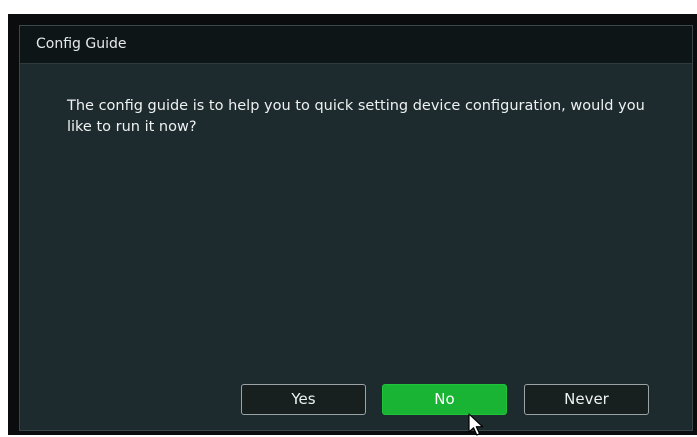  I want to click on no-button: No, so click(444, 399).